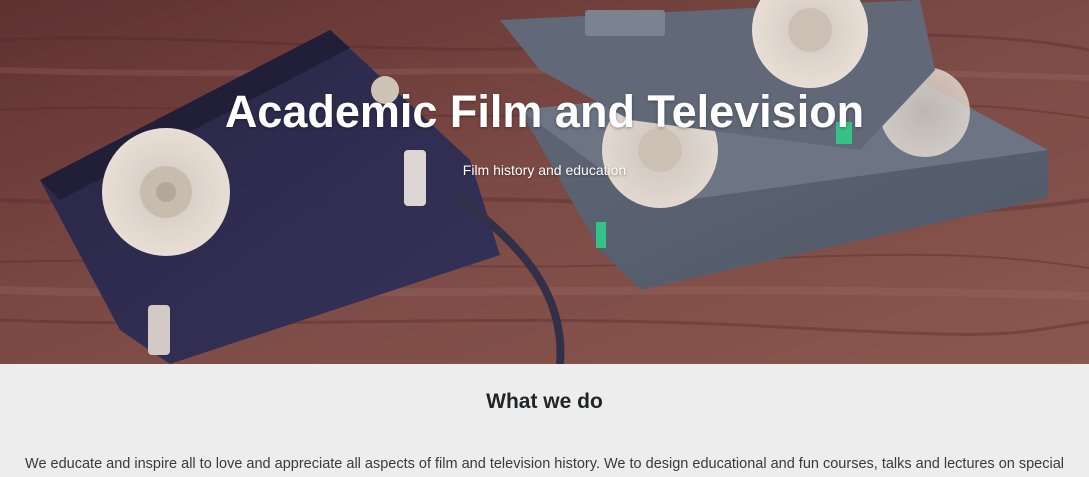 This screenshot has width=1089, height=477. Describe the element at coordinates (544, 401) in the screenshot. I see `section-heading: What we do` at that location.